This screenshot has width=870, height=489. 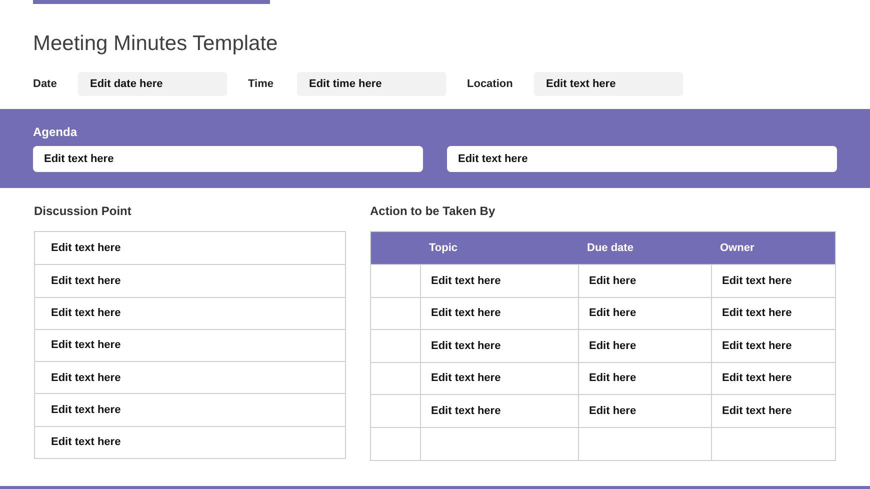 I want to click on column-header: Topic, so click(x=443, y=248).